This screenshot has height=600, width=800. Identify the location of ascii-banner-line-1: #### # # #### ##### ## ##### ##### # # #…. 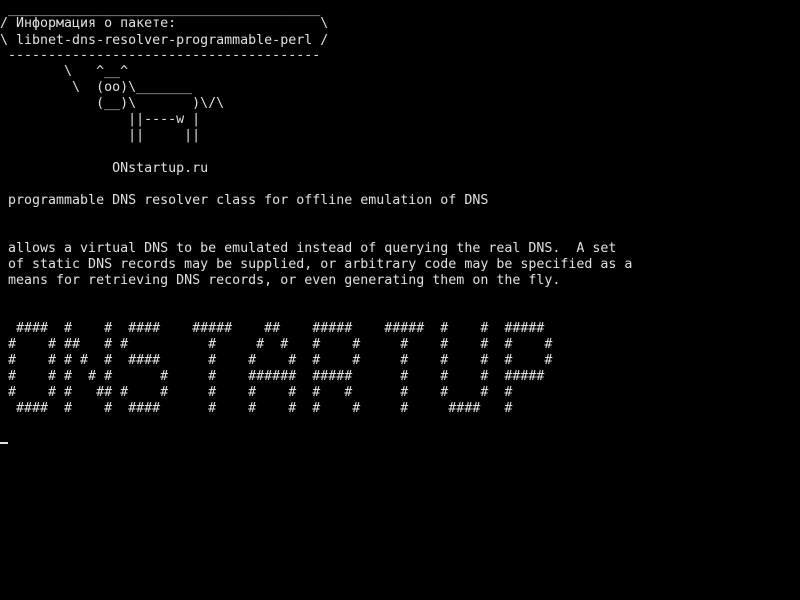
(272, 328).